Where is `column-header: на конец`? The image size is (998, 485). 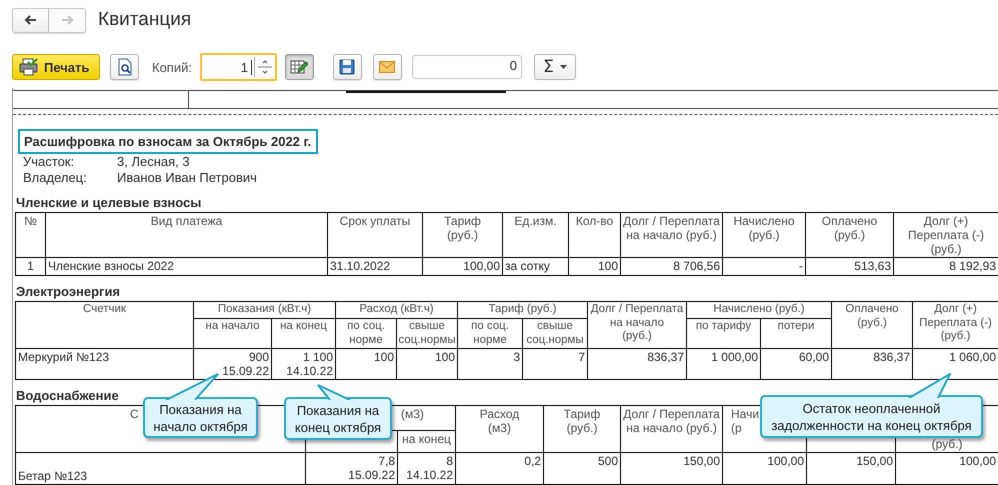
column-header: на конец is located at coordinates (304, 333).